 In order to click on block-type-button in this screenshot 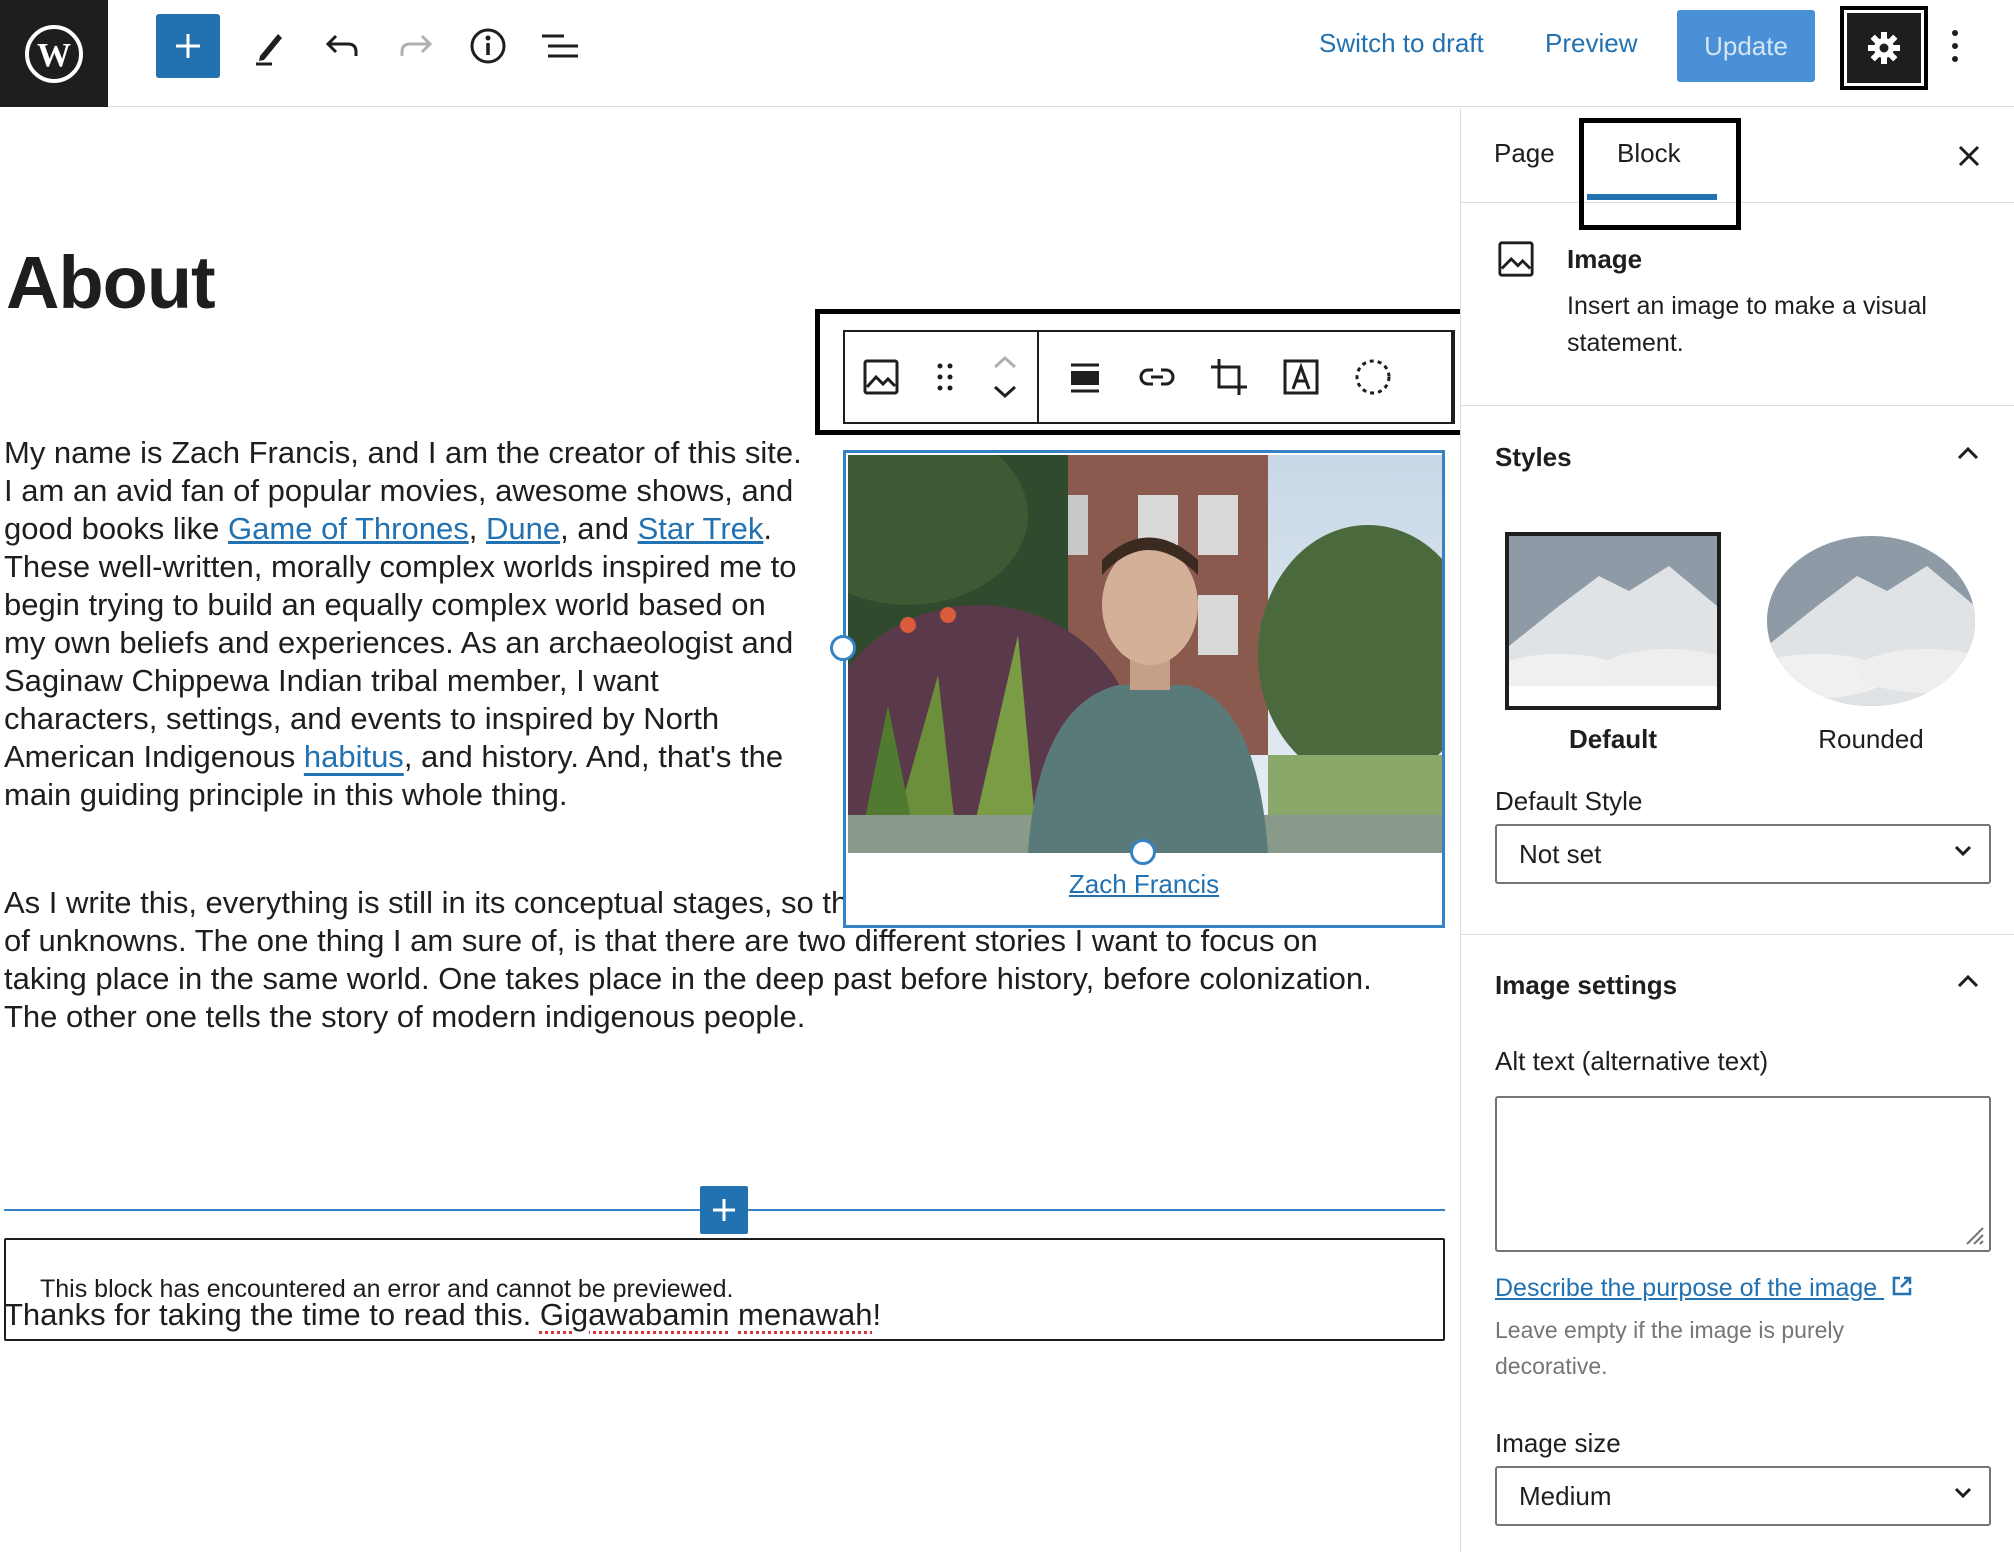, I will do `click(881, 377)`.